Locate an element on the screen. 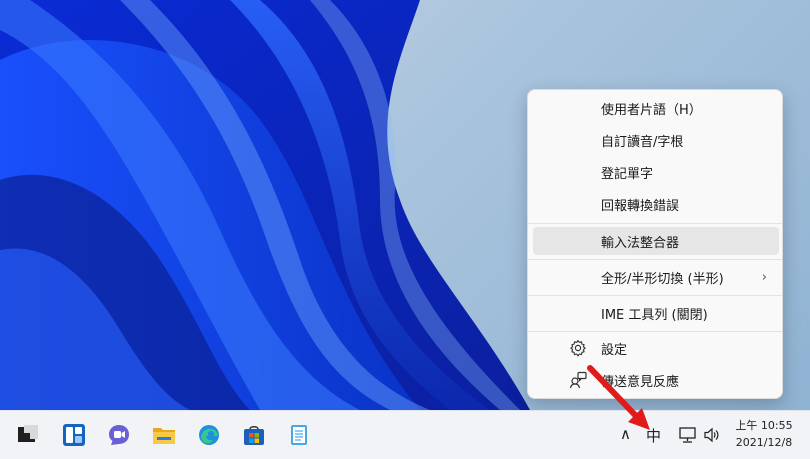 This screenshot has width=810, height=459. widgets-icon is located at coordinates (74, 435).